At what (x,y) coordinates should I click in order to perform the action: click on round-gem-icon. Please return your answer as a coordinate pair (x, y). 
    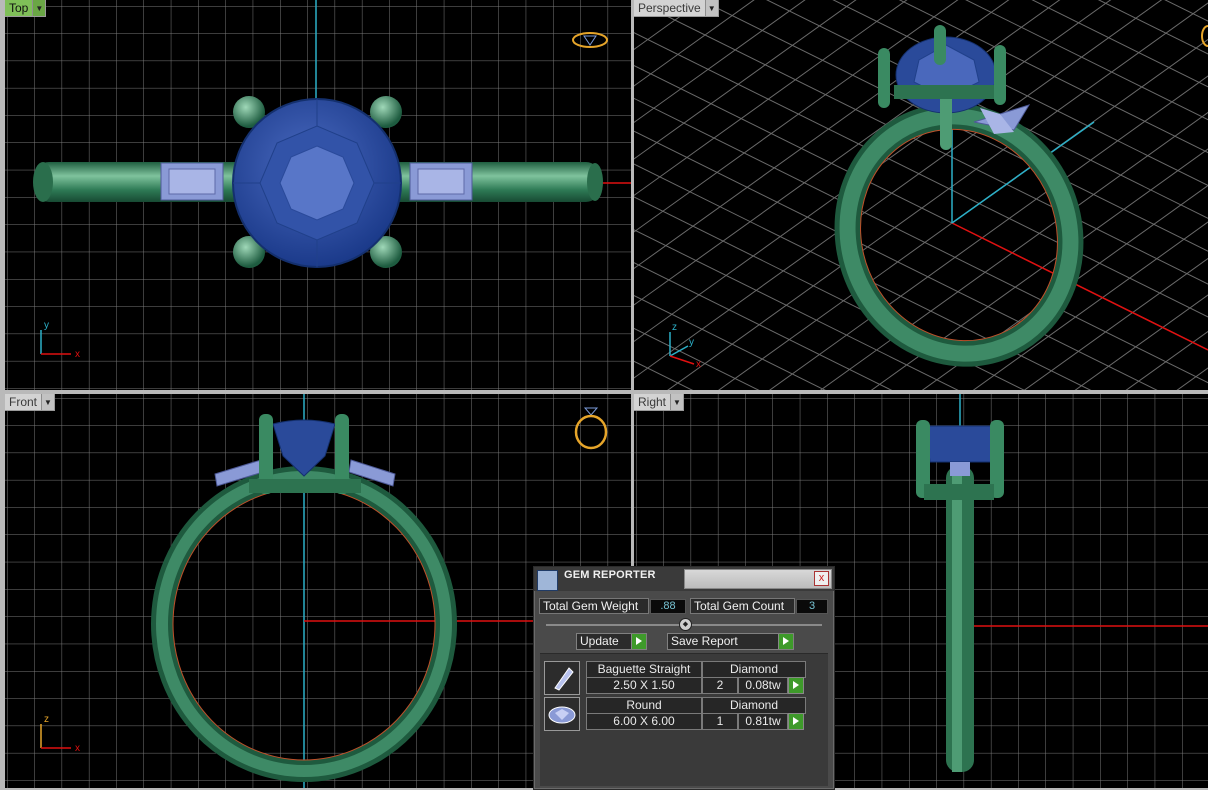
    Looking at the image, I should click on (562, 714).